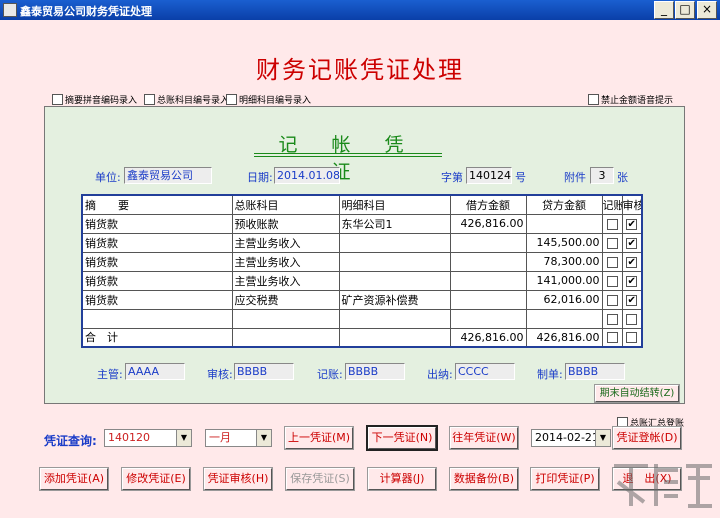 The image size is (720, 518). I want to click on voucher-number-select: 140120 ▼, so click(148, 438).